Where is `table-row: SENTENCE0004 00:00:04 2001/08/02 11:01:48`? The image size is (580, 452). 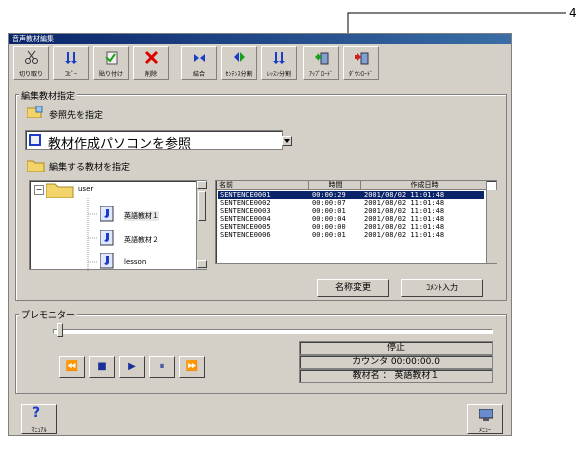 table-row: SENTENCE0004 00:00:04 2001/08/02 11:01:48 is located at coordinates (351, 219).